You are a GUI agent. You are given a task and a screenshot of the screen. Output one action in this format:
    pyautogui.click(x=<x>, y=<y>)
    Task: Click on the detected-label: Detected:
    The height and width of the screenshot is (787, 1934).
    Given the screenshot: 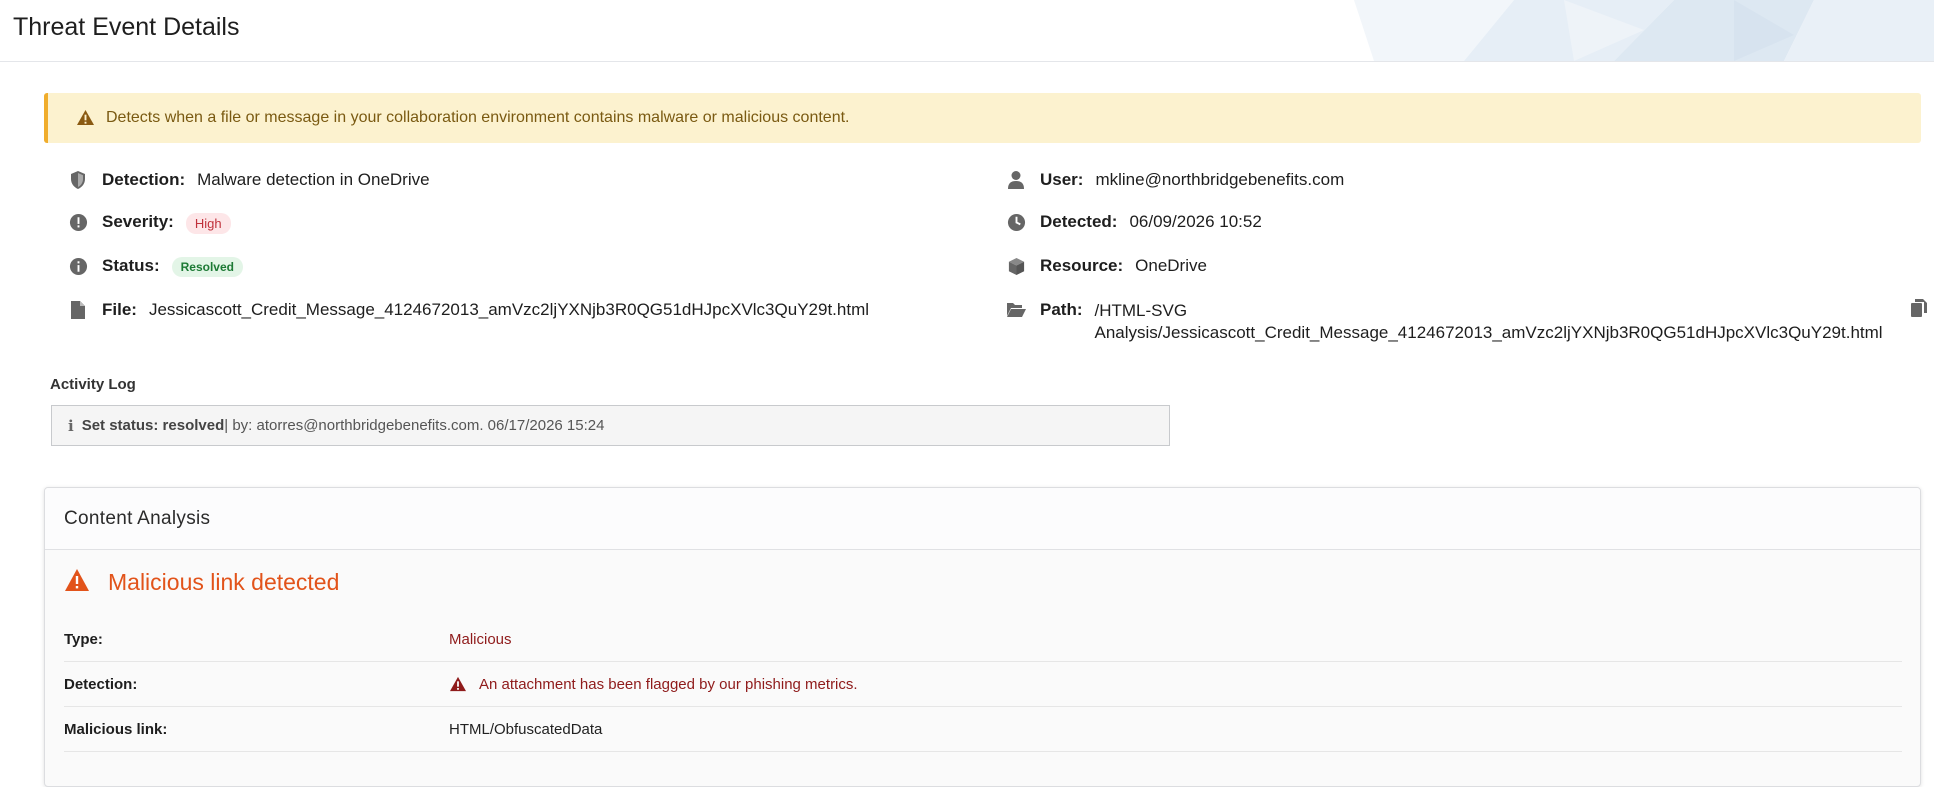 What is the action you would take?
    pyautogui.click(x=1079, y=221)
    